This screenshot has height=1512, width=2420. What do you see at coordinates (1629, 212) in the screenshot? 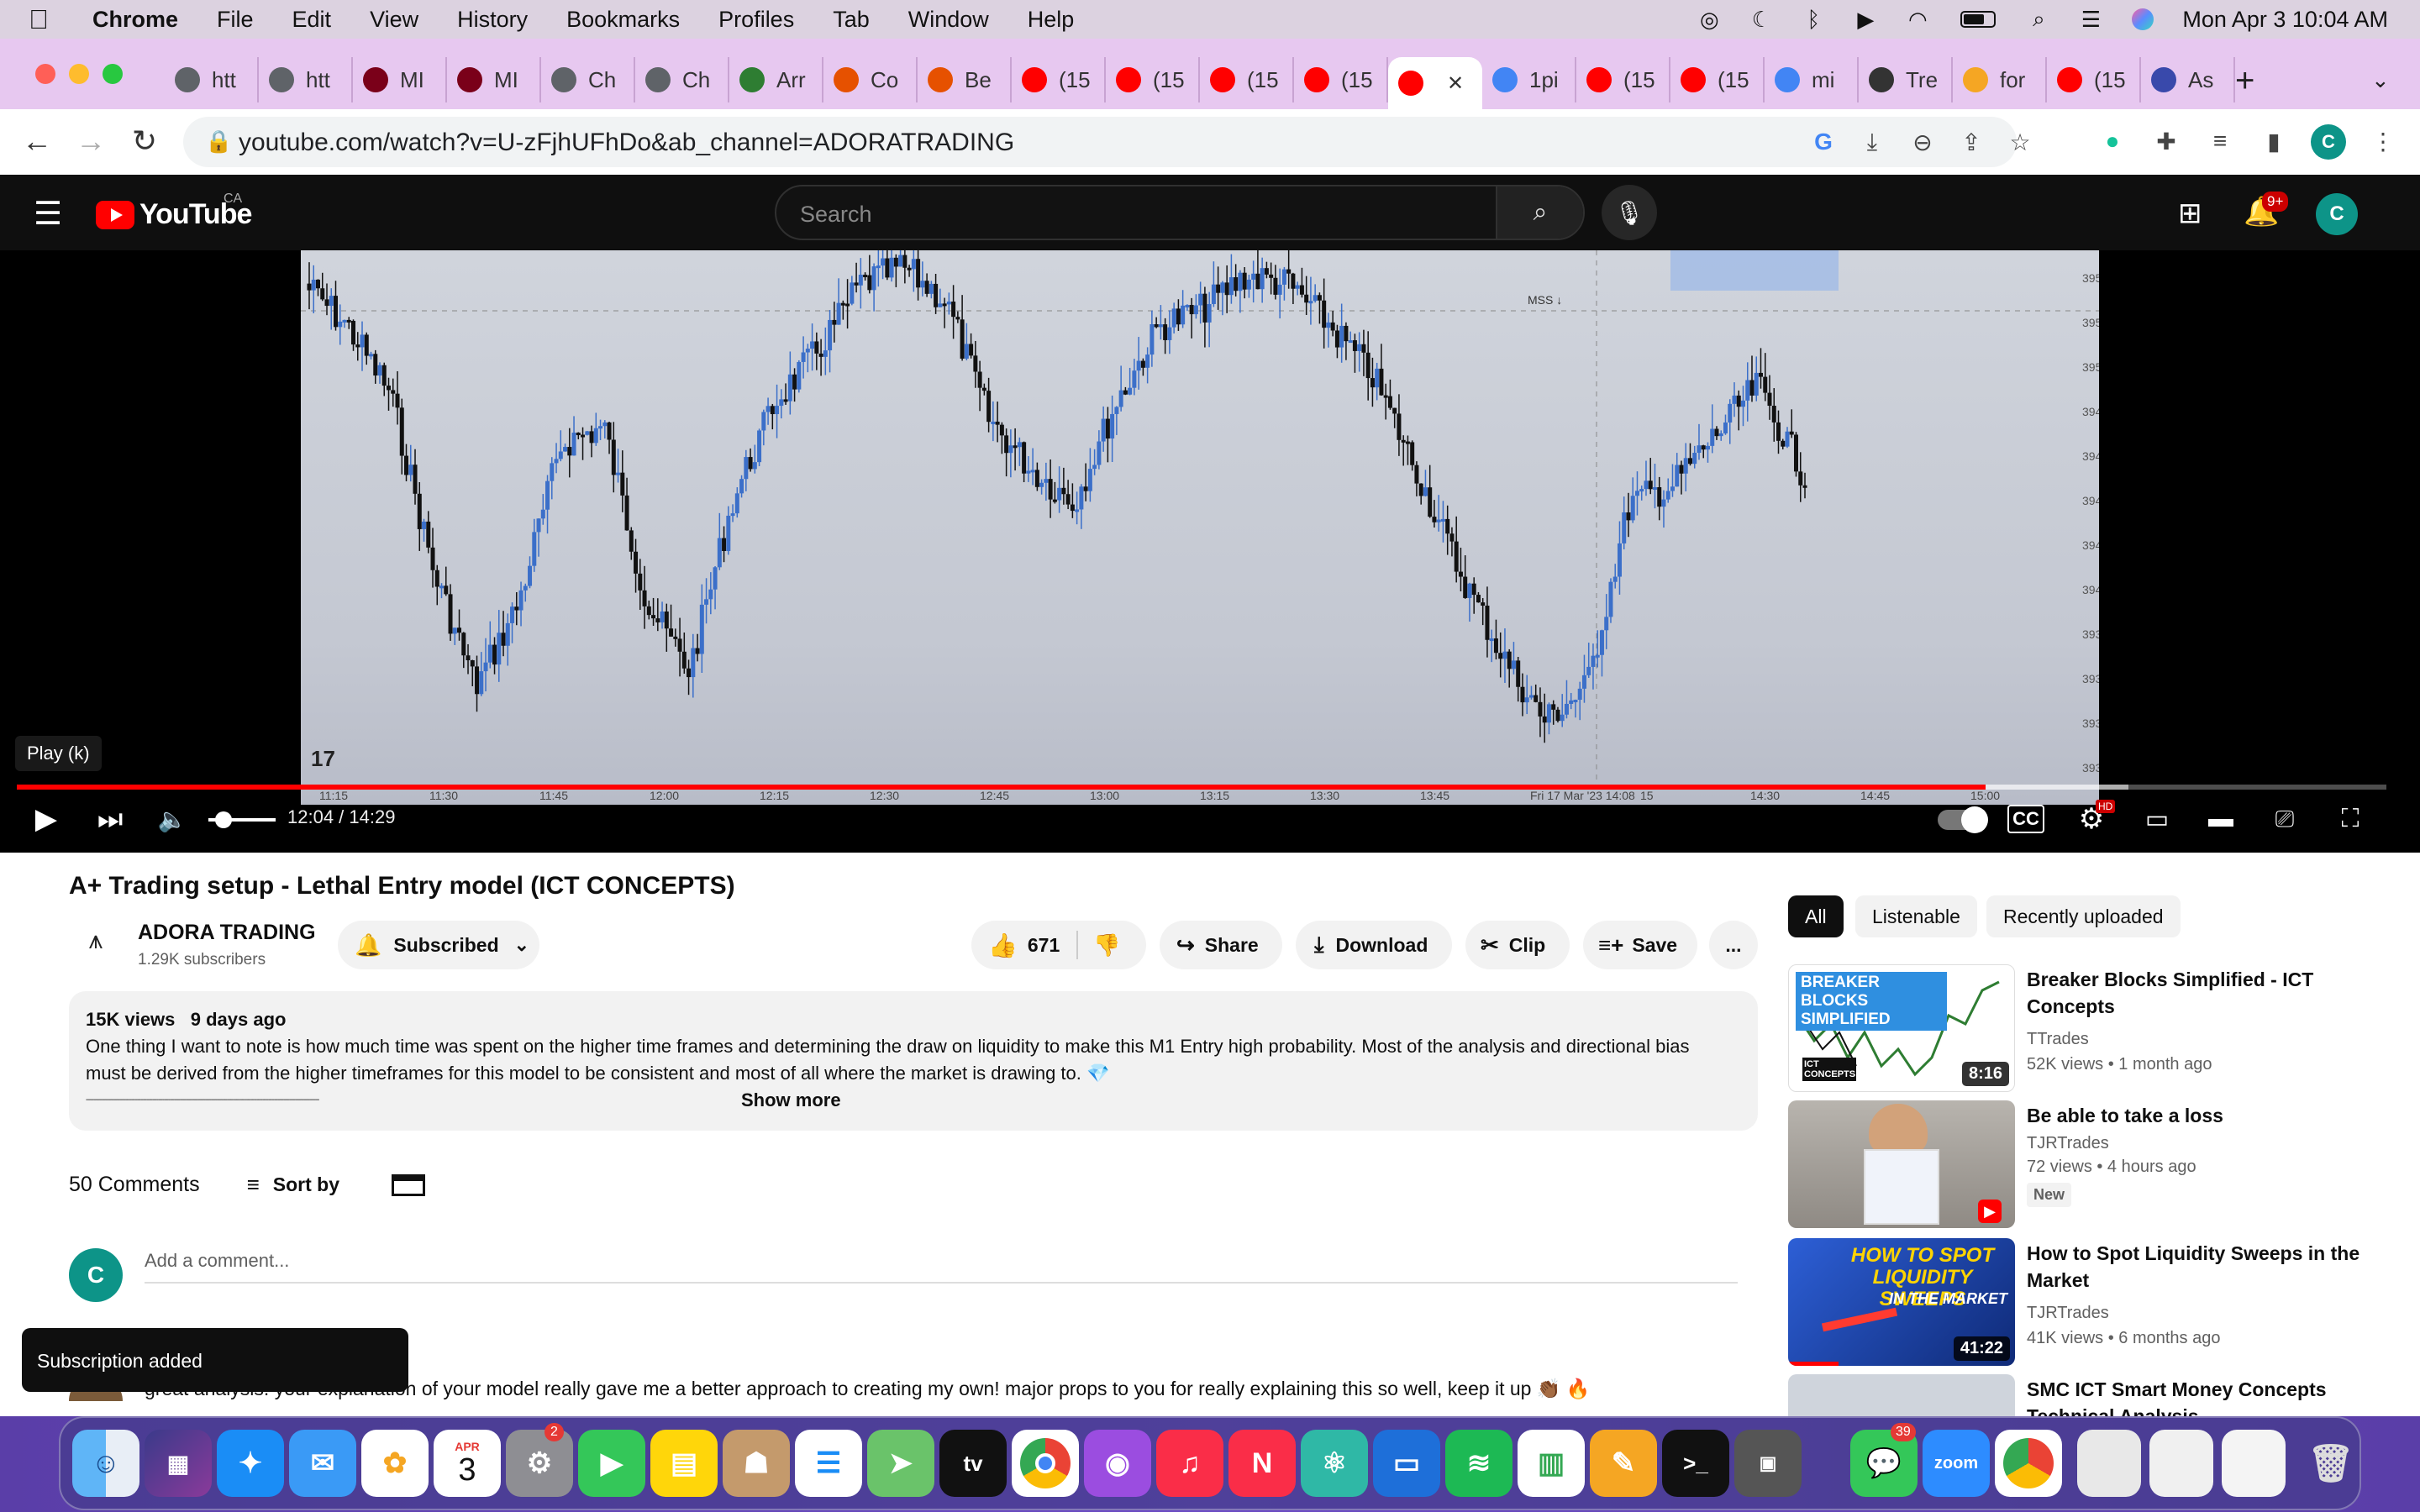
I see `voice-search-mic-icon: 🎙` at bounding box center [1629, 212].